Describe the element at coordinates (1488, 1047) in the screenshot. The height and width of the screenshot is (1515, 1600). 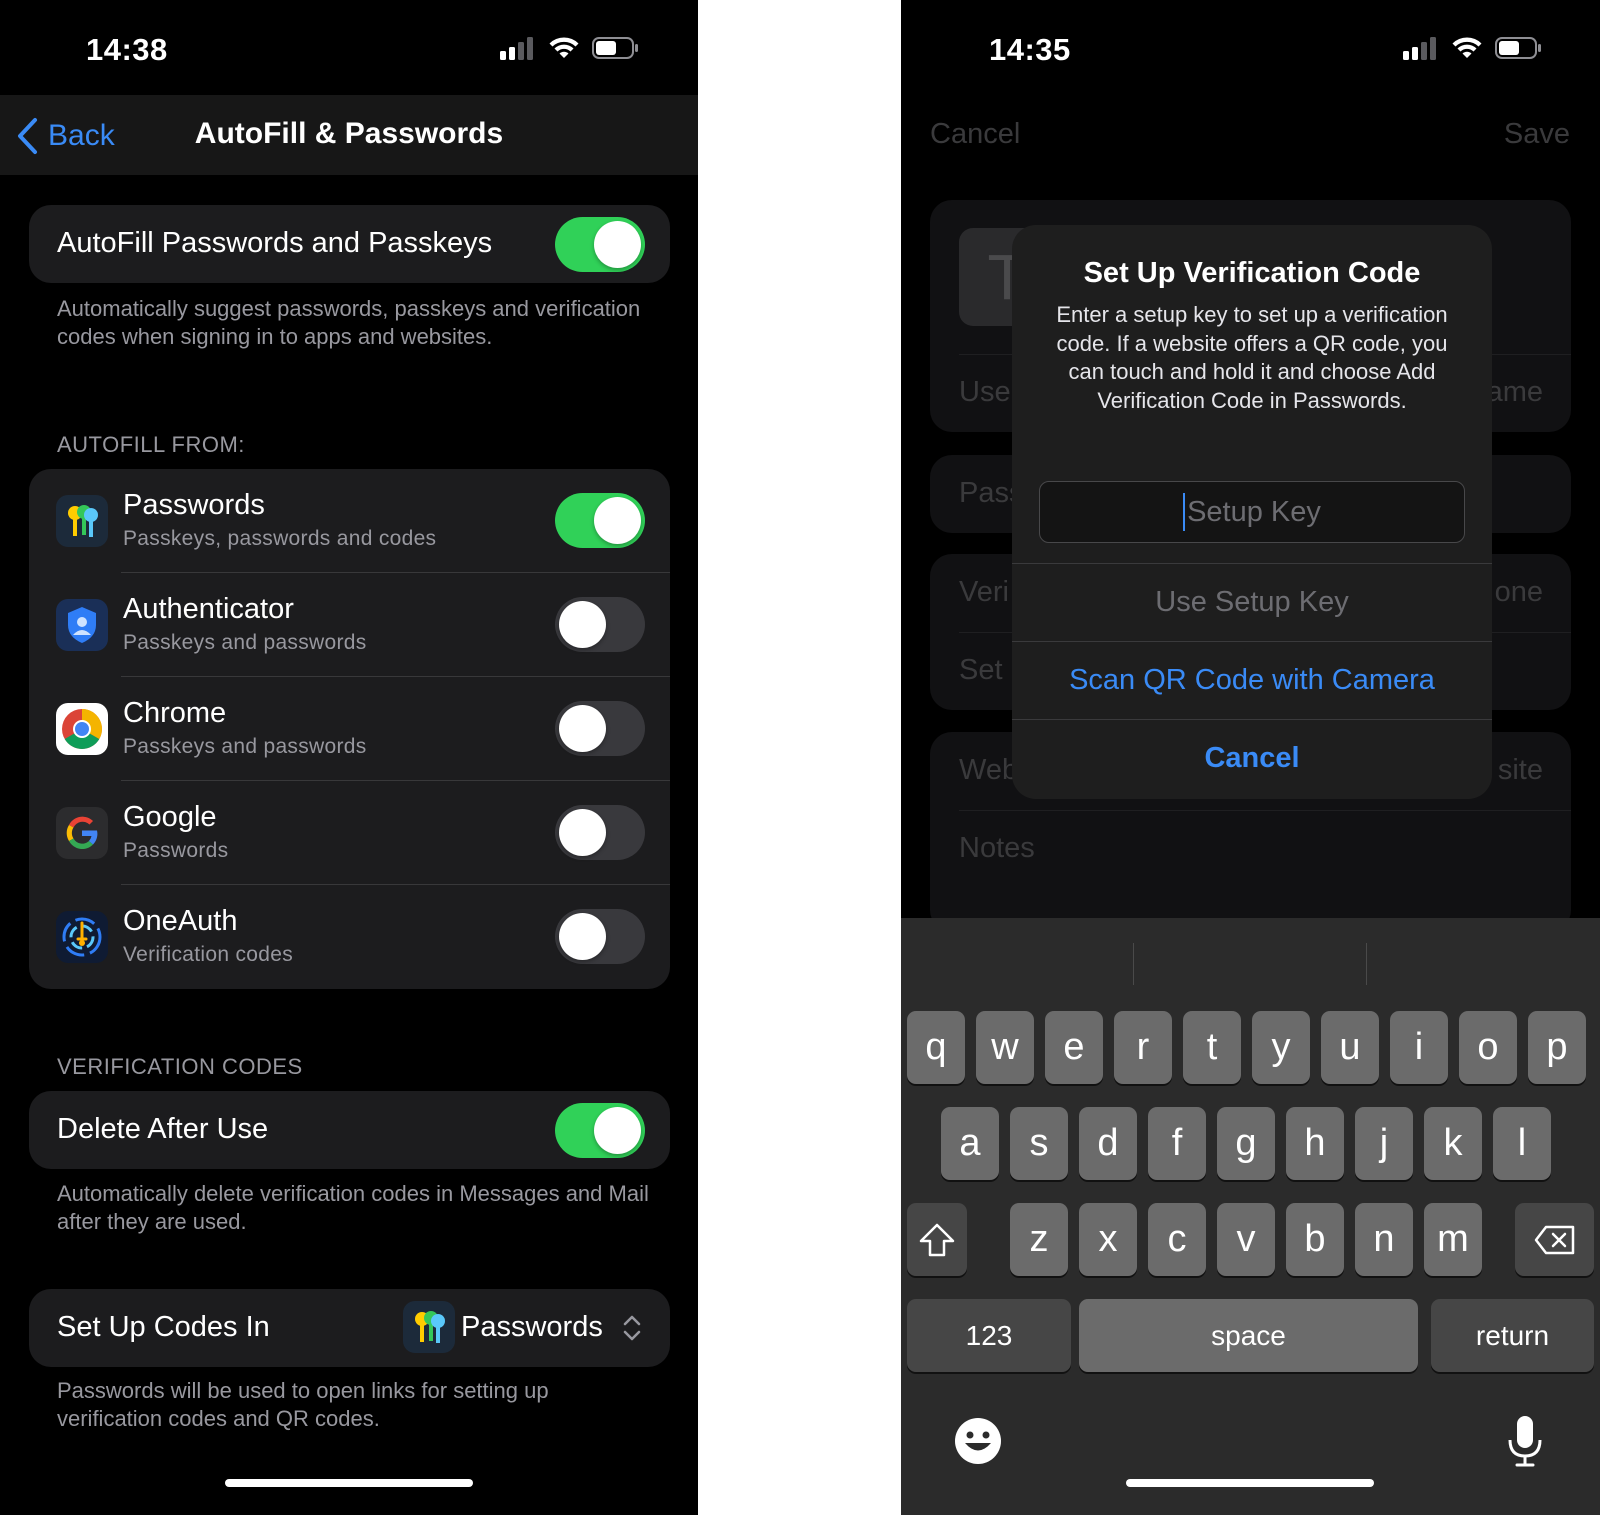
I see `key-o: o` at that location.